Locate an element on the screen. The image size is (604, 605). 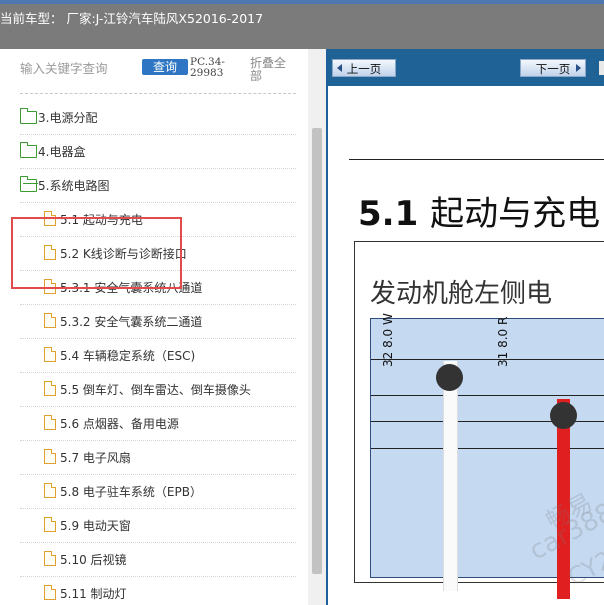
tree-item: 5.3.2 安全气囊系统二通道 is located at coordinates (158, 321).